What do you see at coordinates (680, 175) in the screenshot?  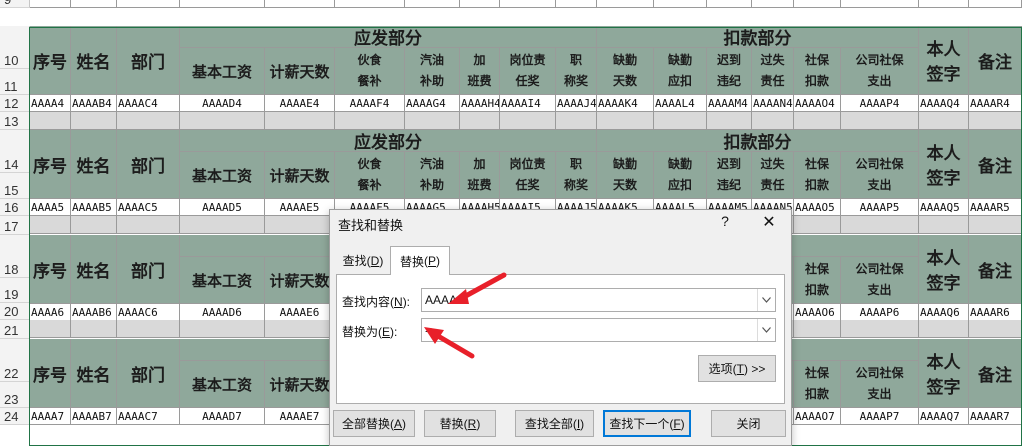 I see `header-cell: 缺勤应扣` at bounding box center [680, 175].